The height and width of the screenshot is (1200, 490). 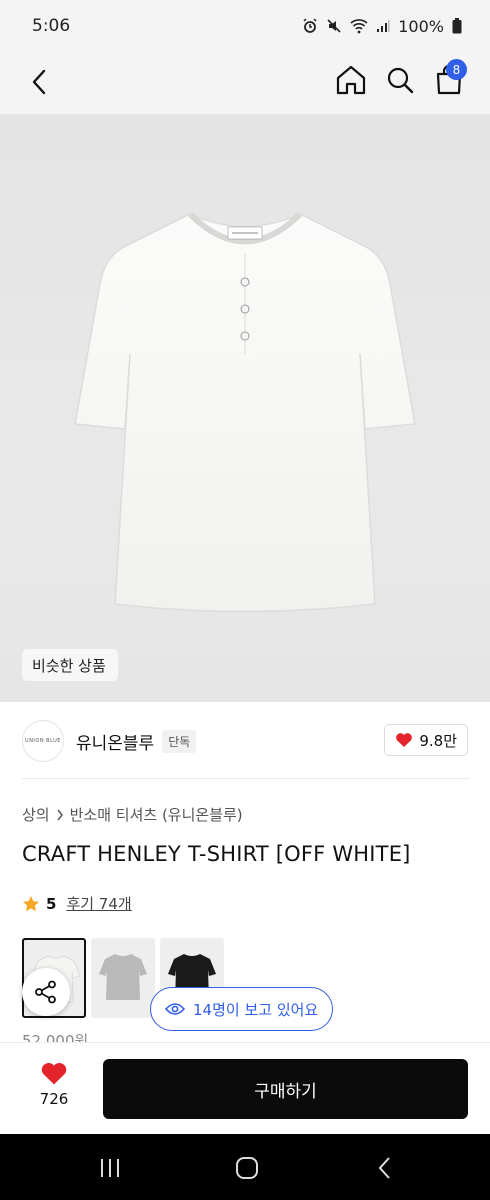 I want to click on battery-icon, so click(x=457, y=26).